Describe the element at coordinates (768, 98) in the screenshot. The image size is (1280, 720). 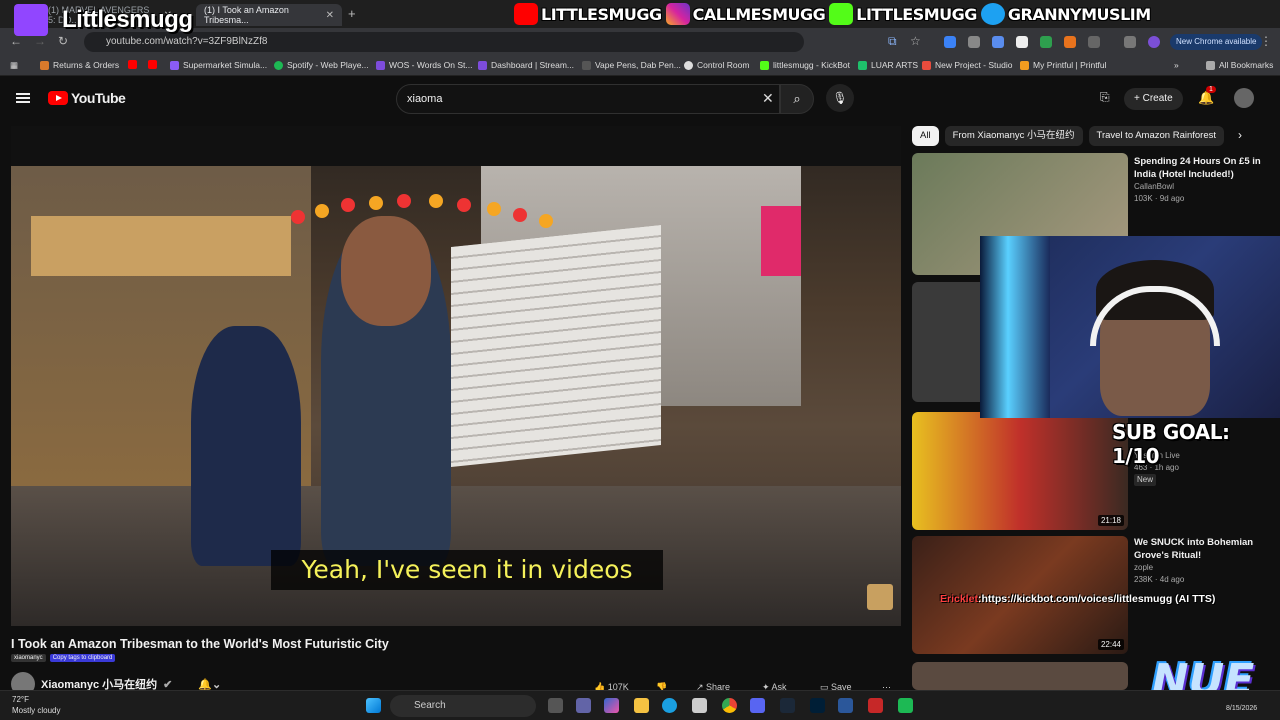
I see `clear-icon: ✕` at that location.